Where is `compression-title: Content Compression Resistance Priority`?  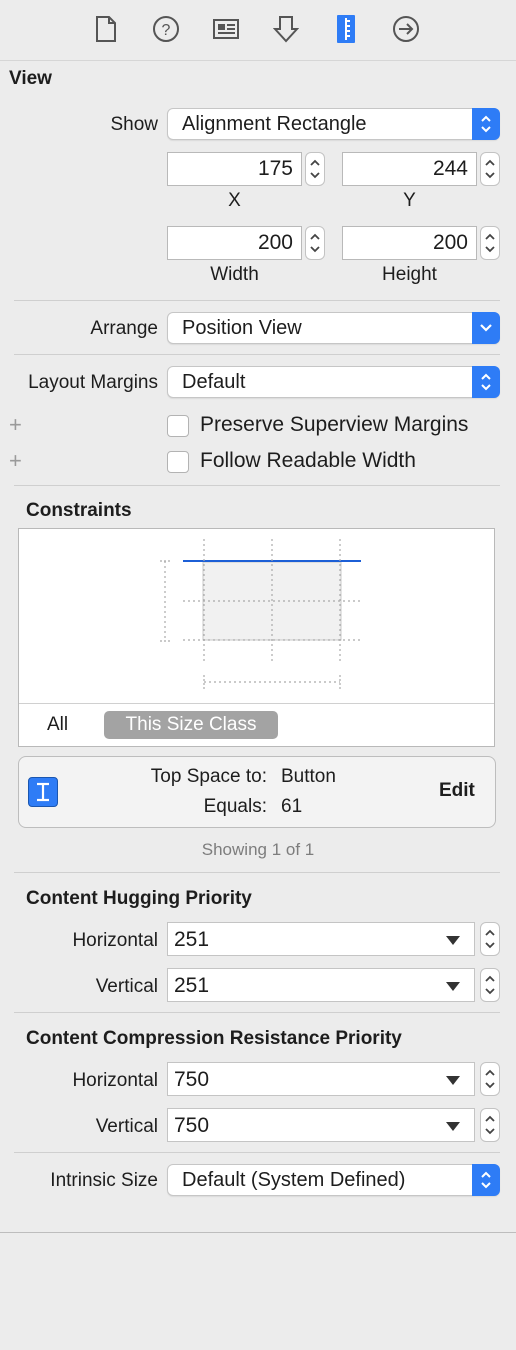 compression-title: Content Compression Resistance Priority is located at coordinates (214, 1038).